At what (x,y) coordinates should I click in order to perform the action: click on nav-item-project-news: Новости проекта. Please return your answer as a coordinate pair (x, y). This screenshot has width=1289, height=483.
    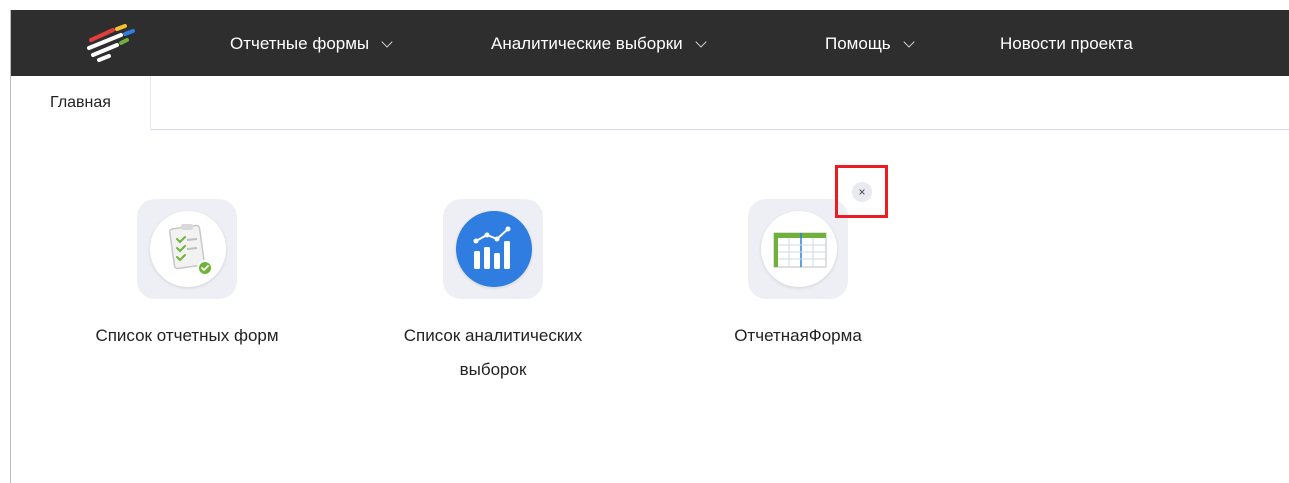
    Looking at the image, I should click on (1066, 44).